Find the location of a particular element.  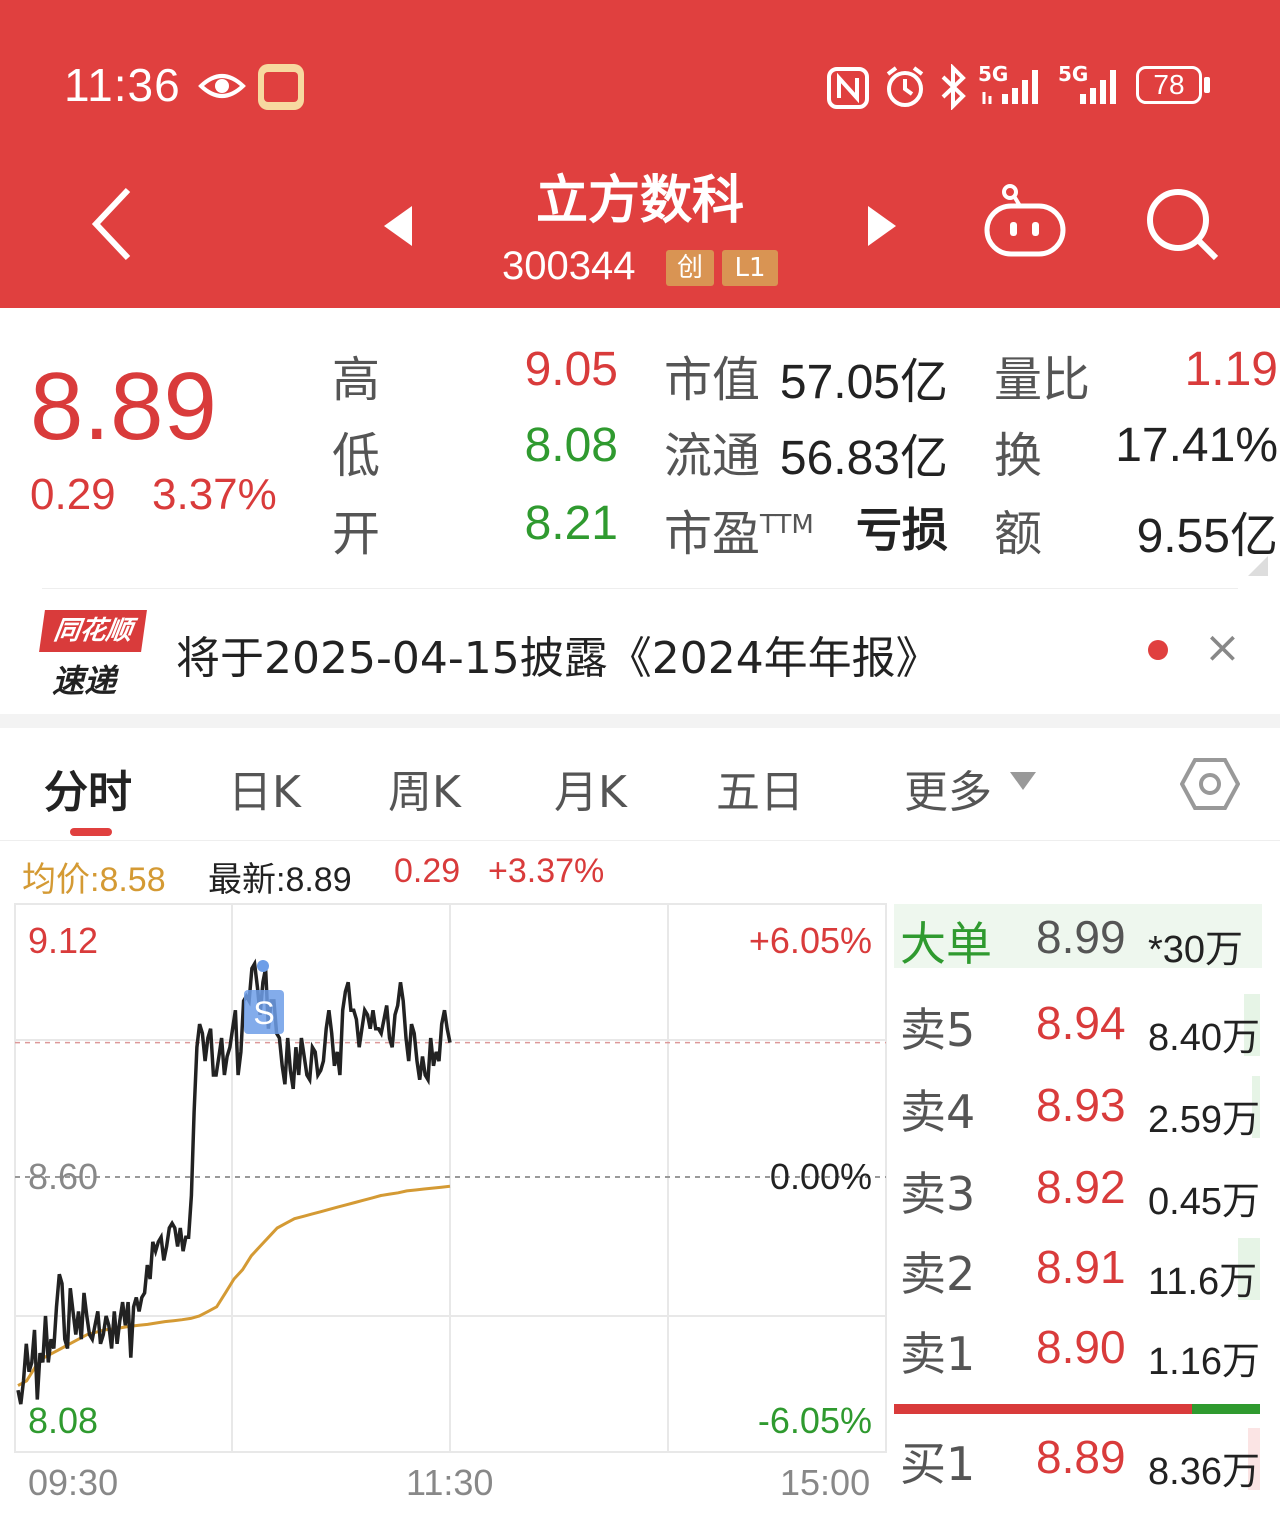

battery-indicator: 78 is located at coordinates (1169, 85).